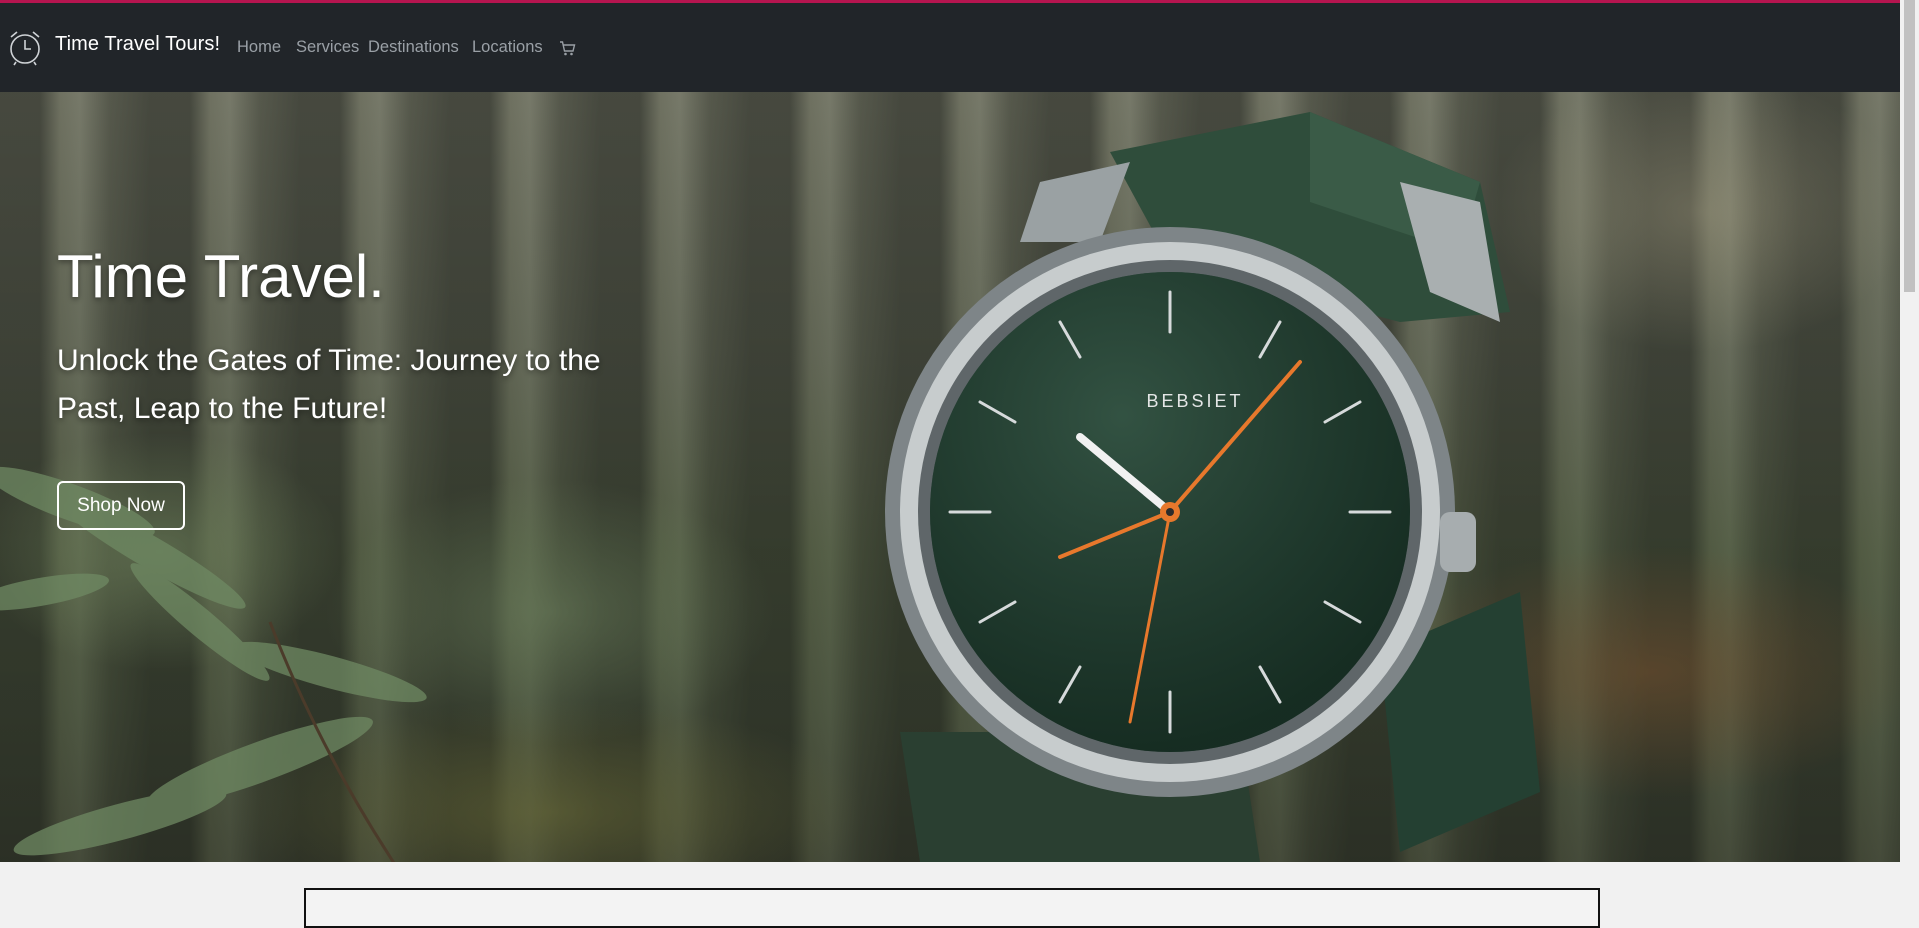 This screenshot has height=928, width=1919. Describe the element at coordinates (567, 48) in the screenshot. I see `cart-icon` at that location.